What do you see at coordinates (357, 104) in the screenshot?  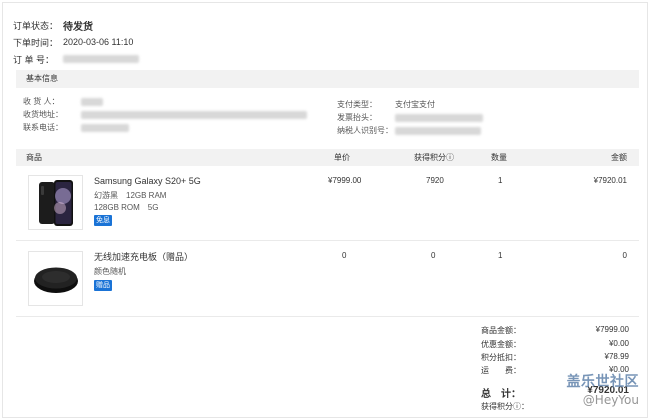 I see `pay-type-label: 支付类型：` at bounding box center [357, 104].